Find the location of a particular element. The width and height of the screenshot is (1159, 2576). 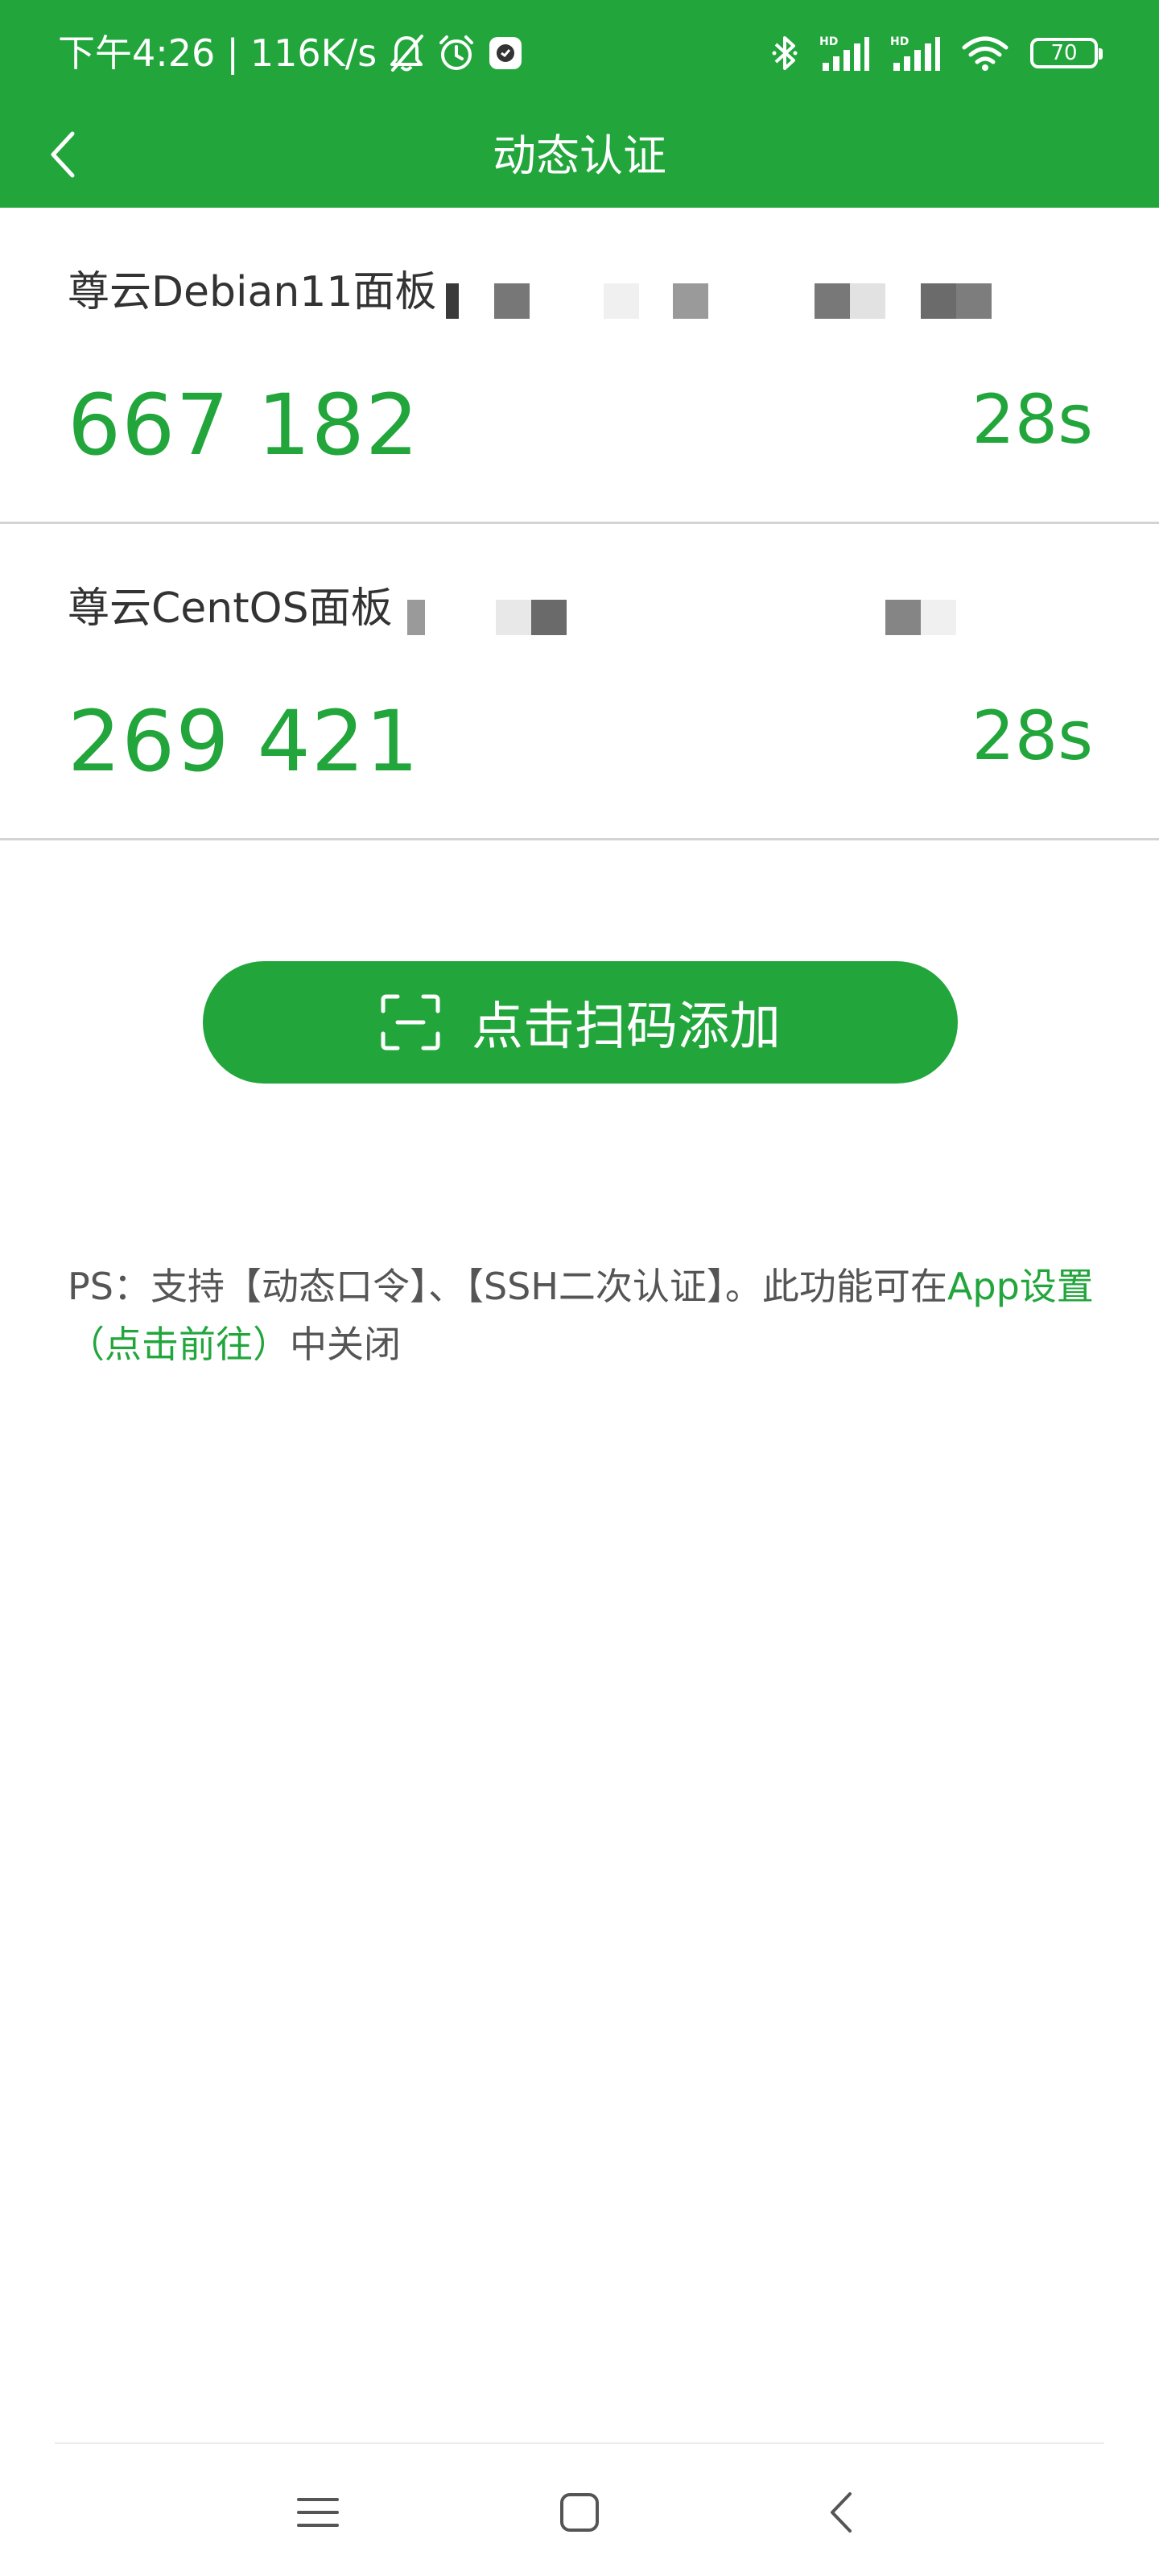

account-name: 尊云Debian11面板 is located at coordinates (252, 292).